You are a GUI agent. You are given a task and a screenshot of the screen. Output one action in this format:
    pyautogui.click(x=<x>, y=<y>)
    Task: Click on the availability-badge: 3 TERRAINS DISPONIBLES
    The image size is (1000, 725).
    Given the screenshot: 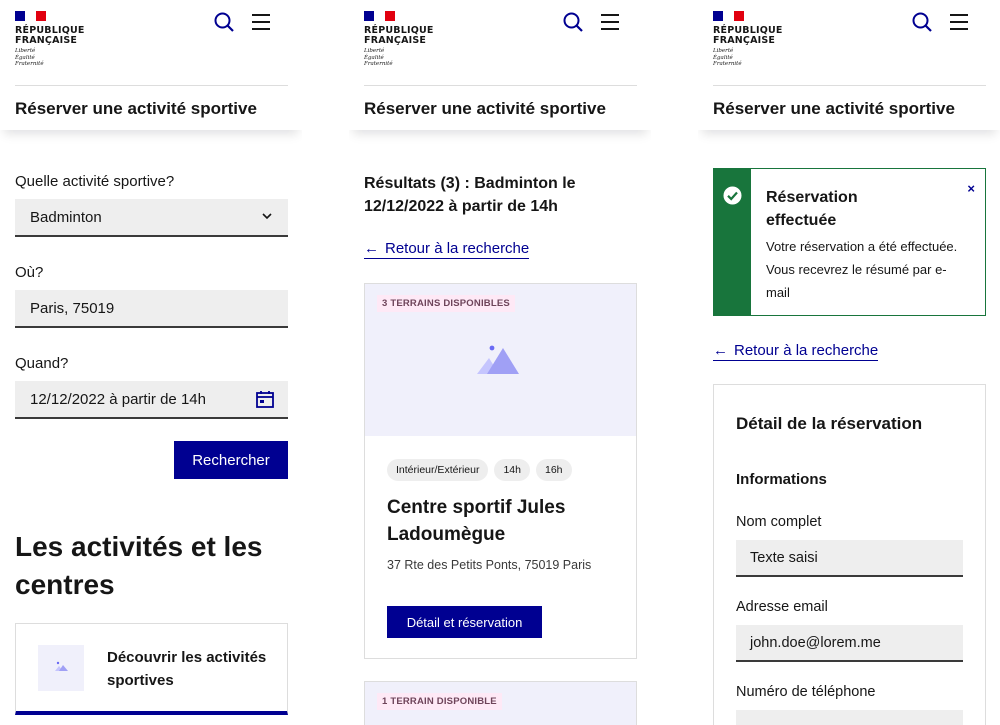 What is the action you would take?
    pyautogui.click(x=446, y=303)
    